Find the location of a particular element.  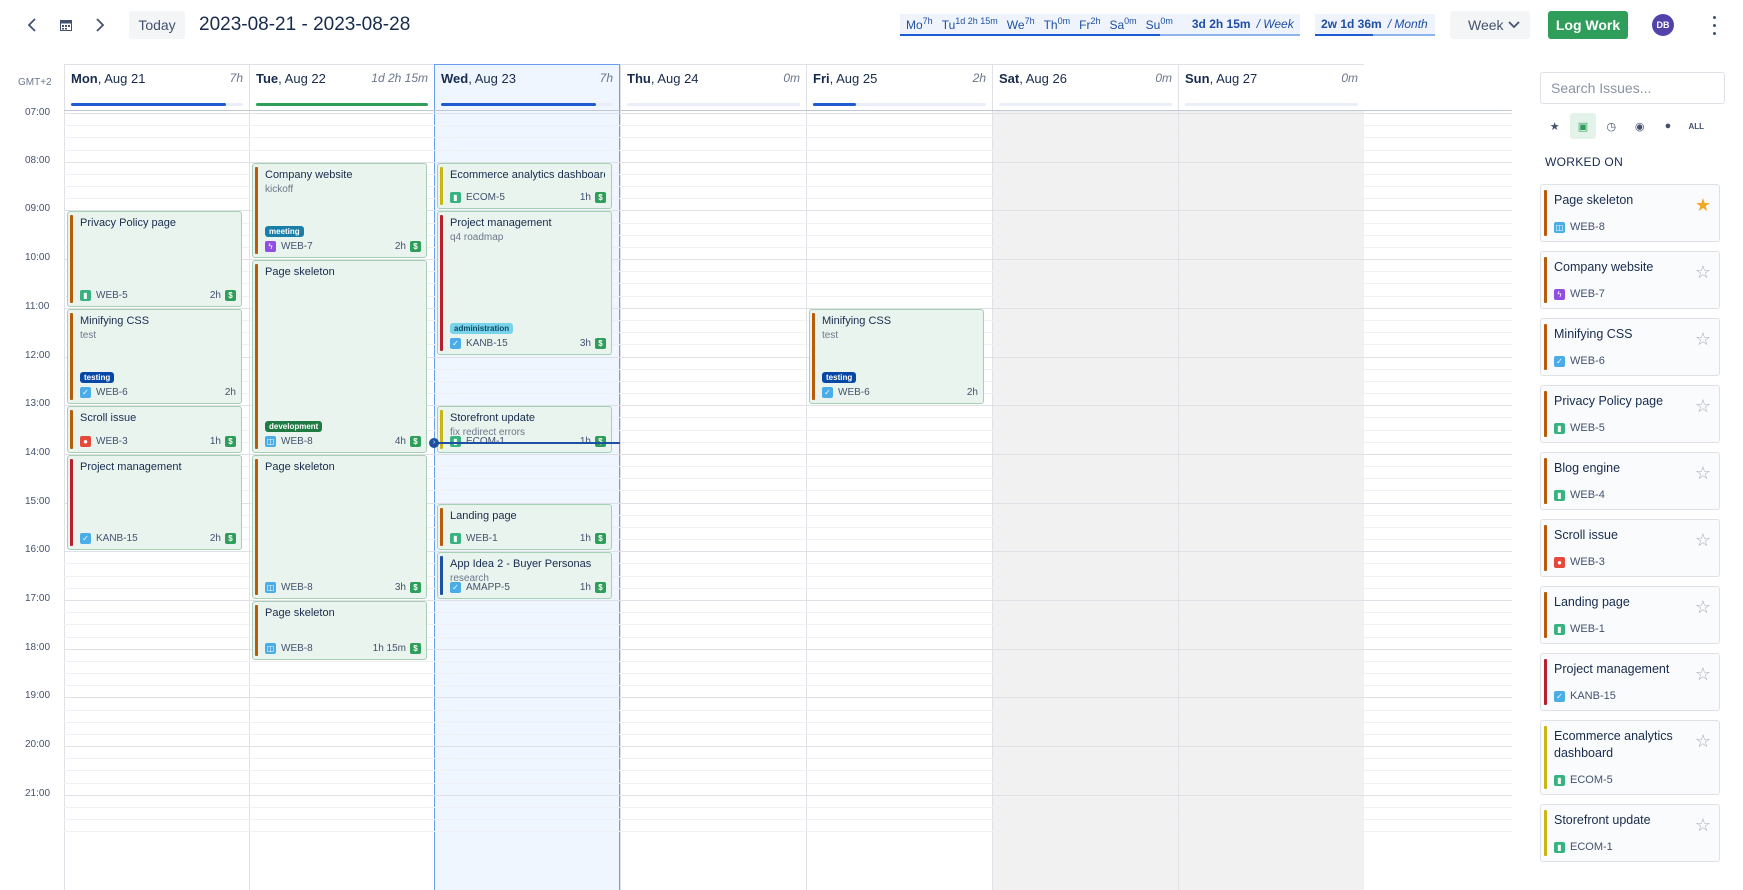

day-header-sat: Sat, Aug 26 0m is located at coordinates (1085, 87).